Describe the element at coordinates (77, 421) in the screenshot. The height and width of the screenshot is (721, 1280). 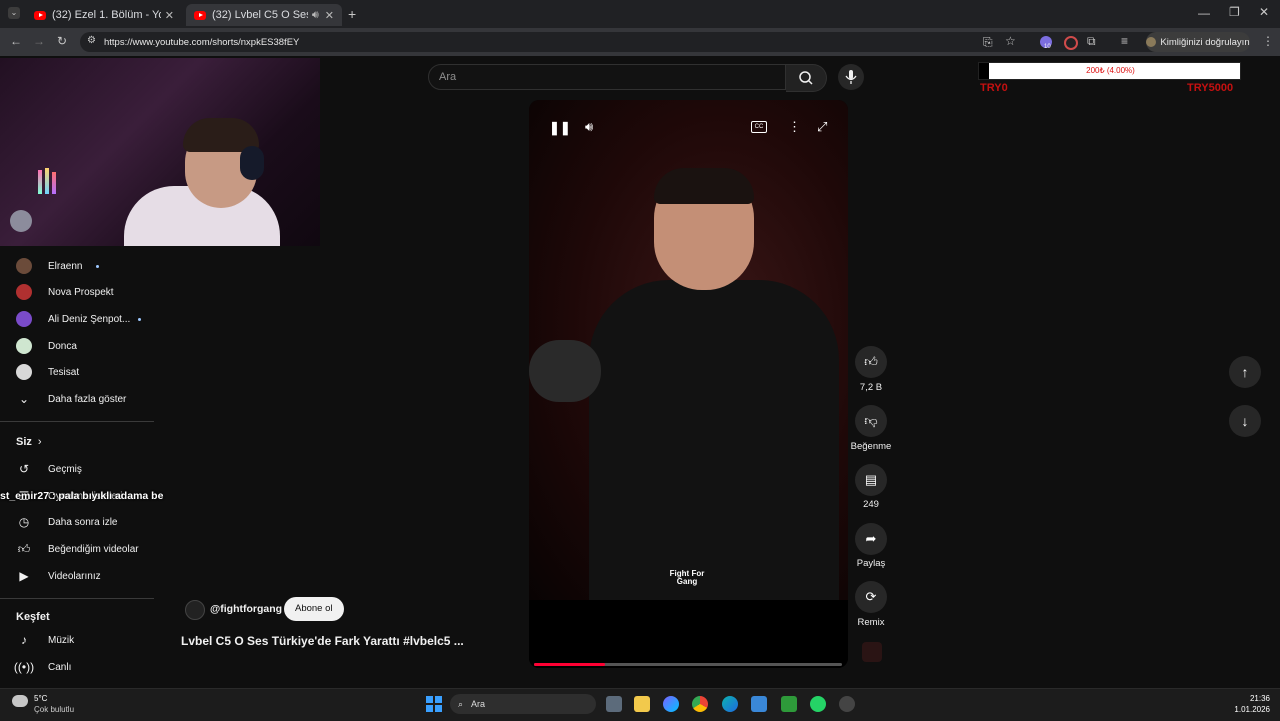
I see `divider` at that location.